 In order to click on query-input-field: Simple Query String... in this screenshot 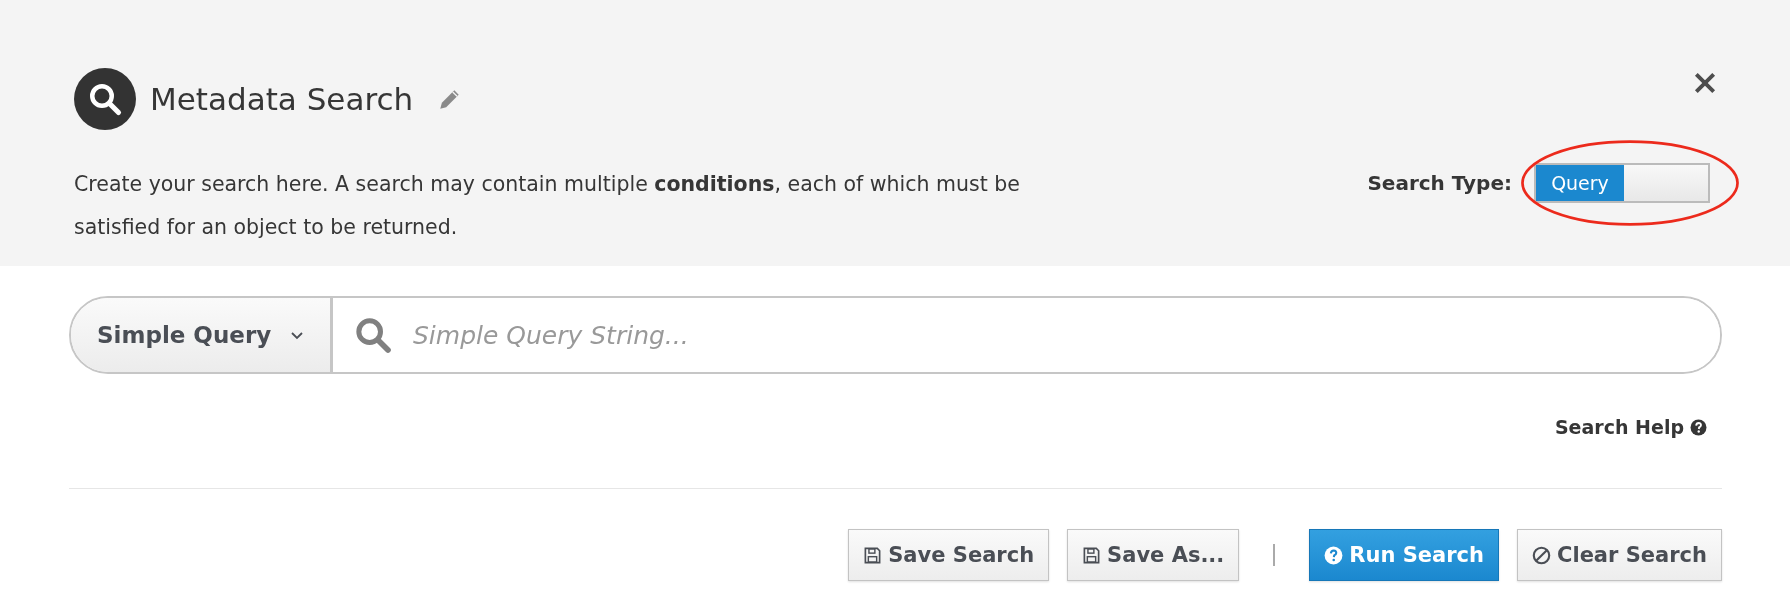, I will do `click(1065, 335)`.